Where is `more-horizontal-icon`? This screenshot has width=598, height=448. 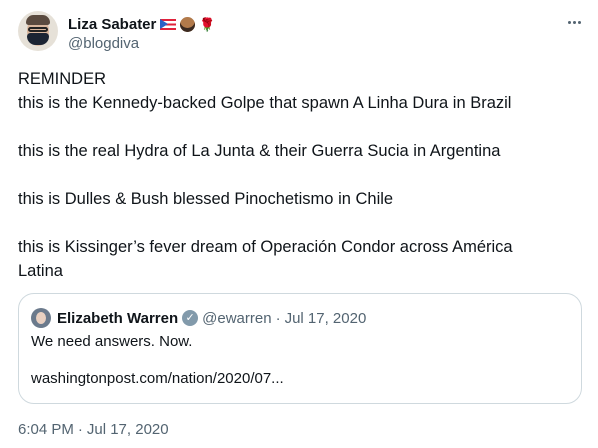
more-horizontal-icon is located at coordinates (569, 22).